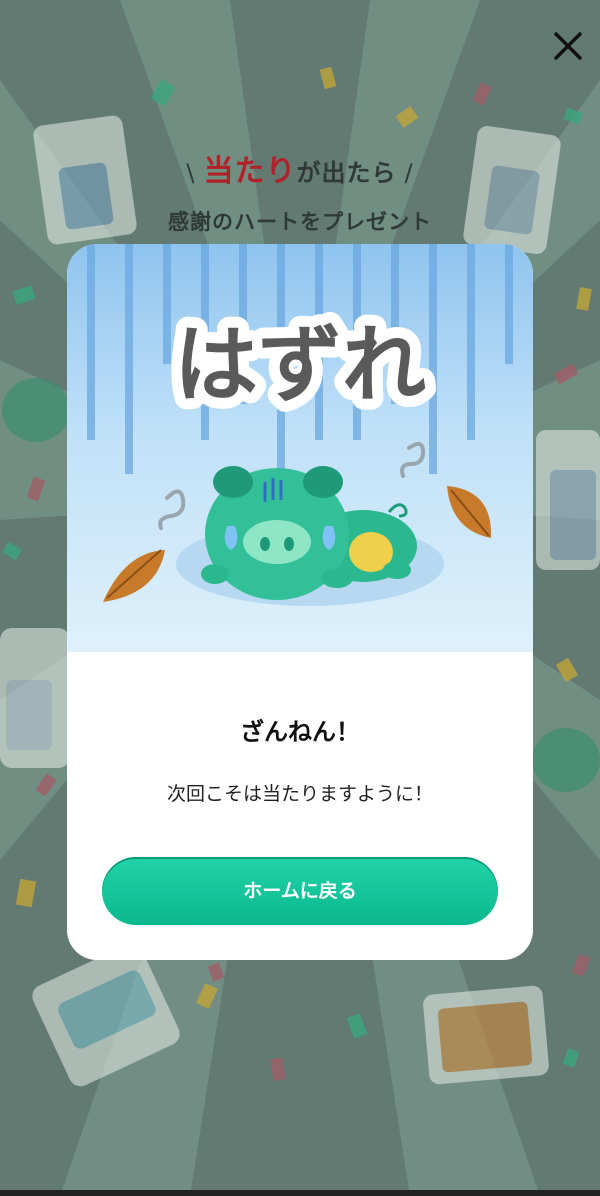 This screenshot has width=600, height=1196. I want to click on headline-slash-right: /, so click(409, 173).